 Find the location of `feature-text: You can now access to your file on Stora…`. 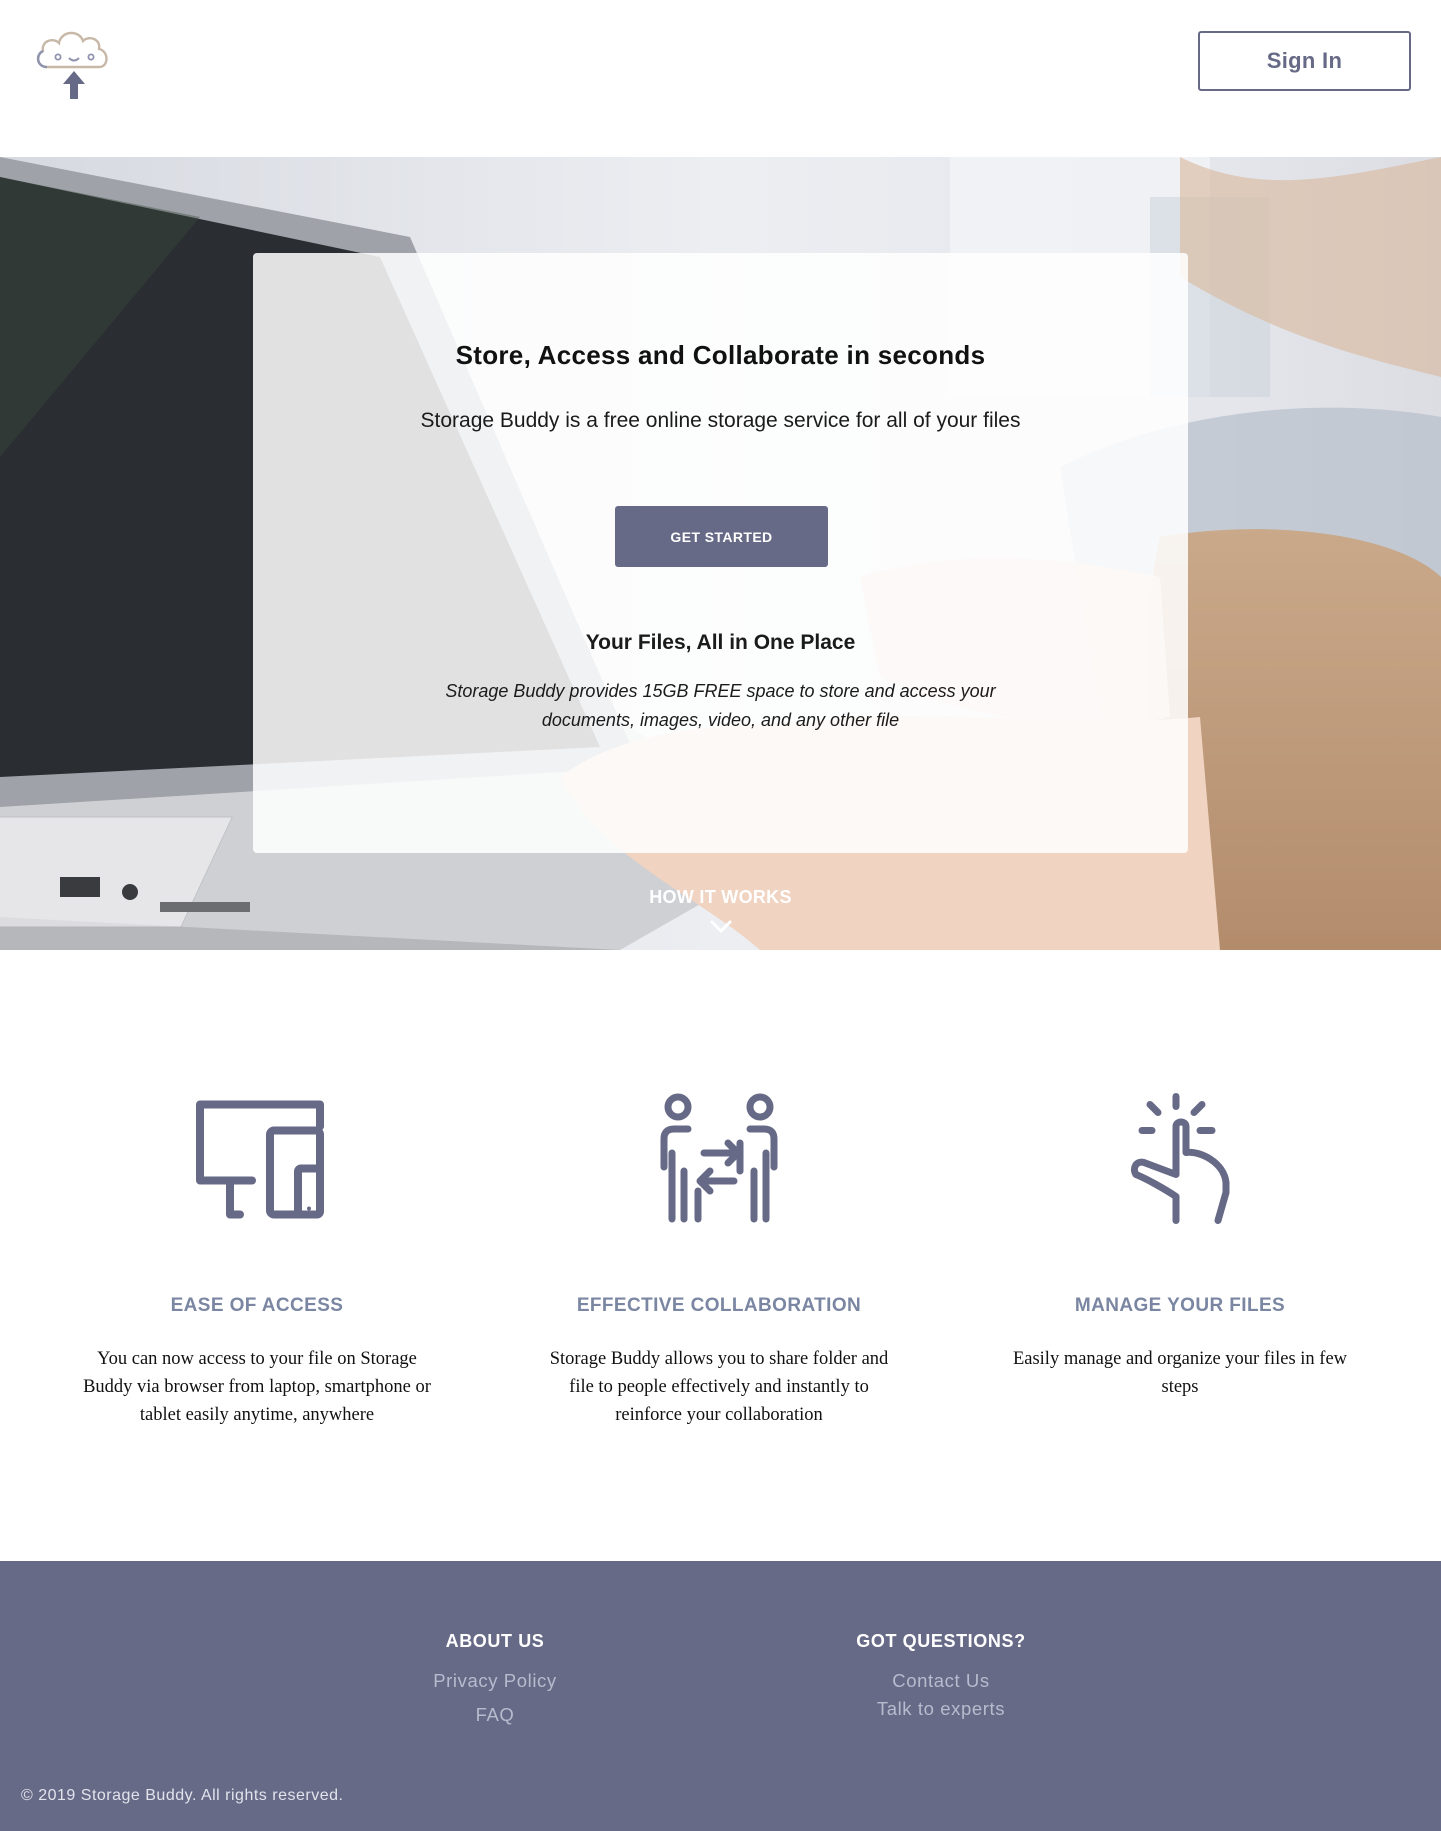

feature-text: You can now access to your file on Stora… is located at coordinates (257, 1387).